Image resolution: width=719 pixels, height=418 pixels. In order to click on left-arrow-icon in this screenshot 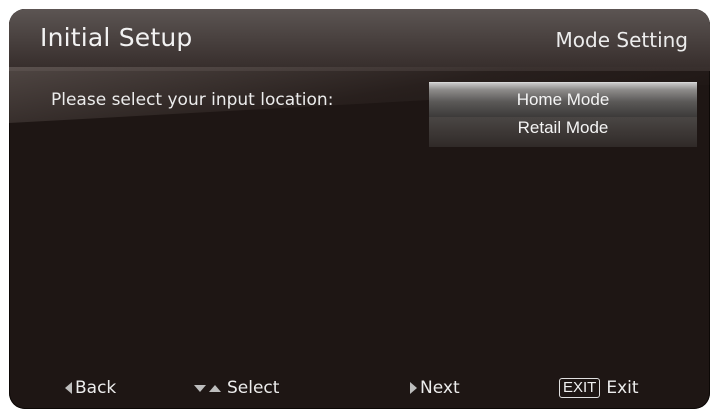, I will do `click(68, 388)`.